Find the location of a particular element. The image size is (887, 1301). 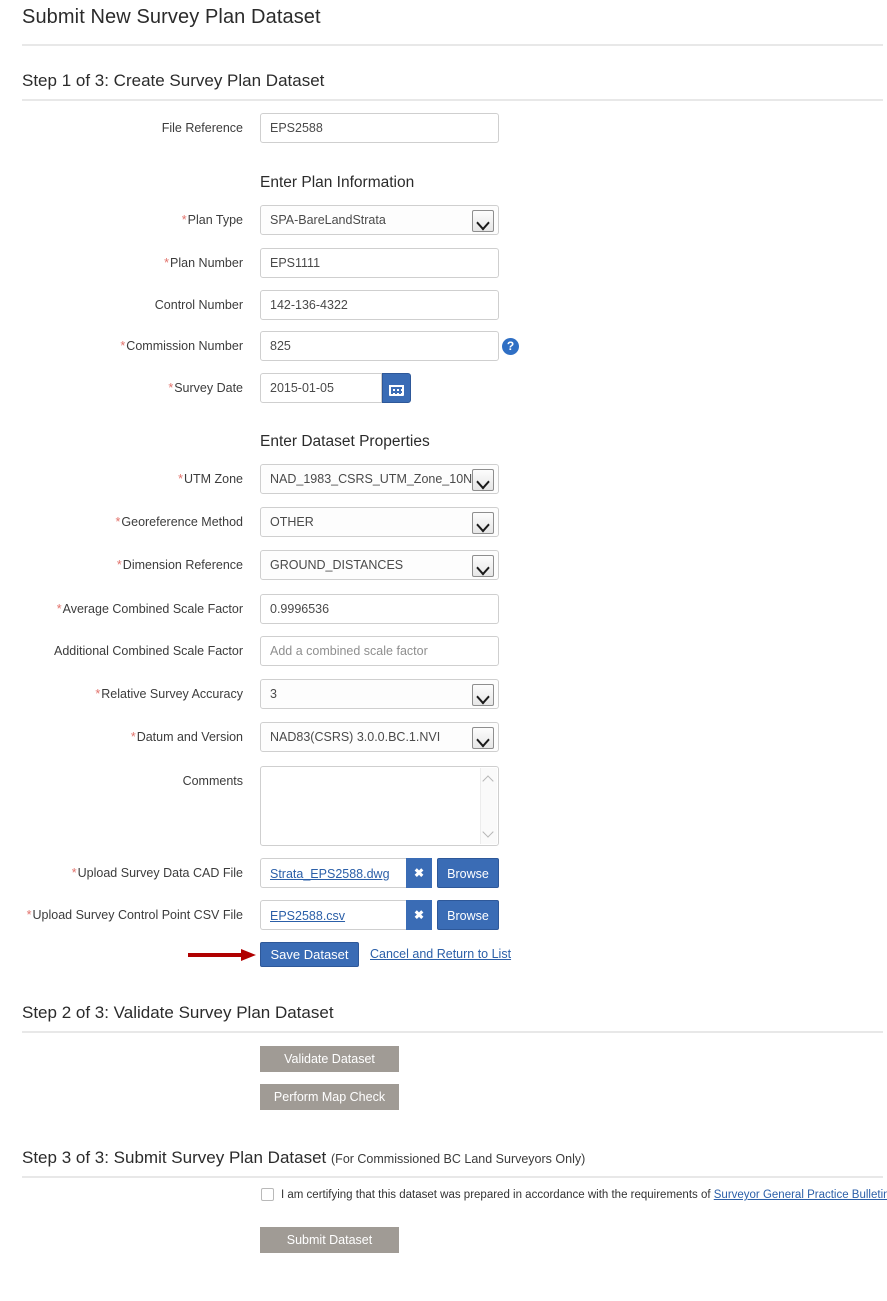

file-reference-label: File Reference is located at coordinates (202, 128).